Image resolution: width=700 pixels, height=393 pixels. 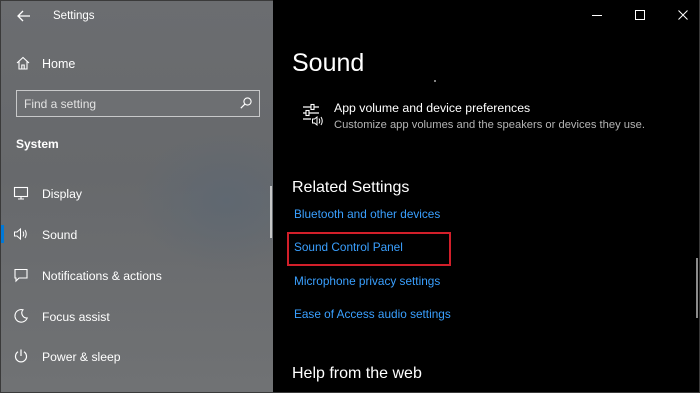 What do you see at coordinates (135, 234) in the screenshot?
I see `sidebar-item-sound: Sound` at bounding box center [135, 234].